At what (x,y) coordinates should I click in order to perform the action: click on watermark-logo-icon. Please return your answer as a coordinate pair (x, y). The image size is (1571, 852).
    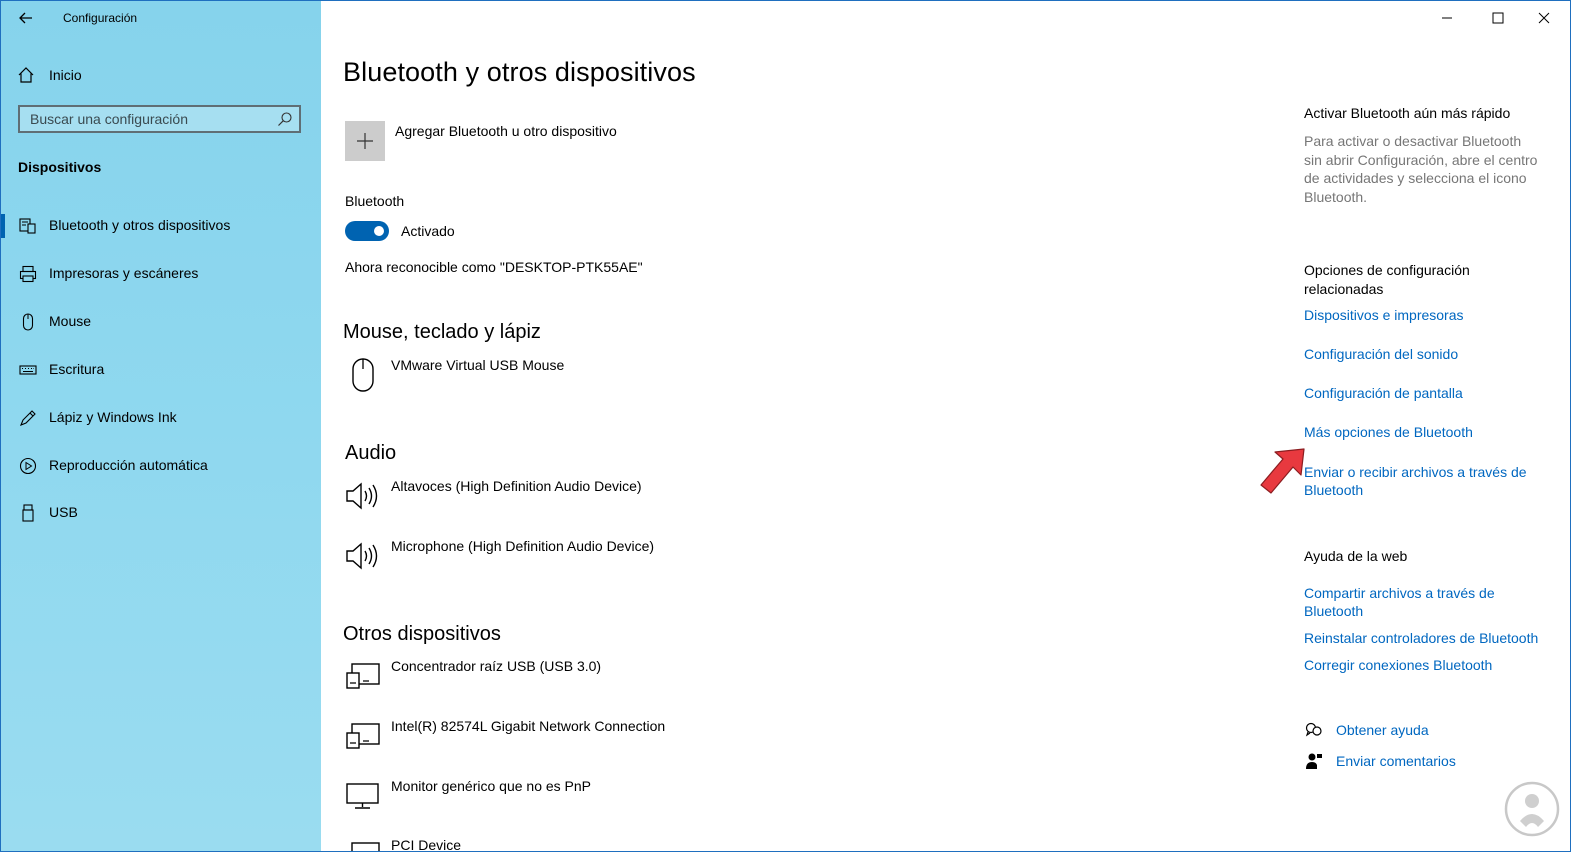
    Looking at the image, I should click on (1532, 809).